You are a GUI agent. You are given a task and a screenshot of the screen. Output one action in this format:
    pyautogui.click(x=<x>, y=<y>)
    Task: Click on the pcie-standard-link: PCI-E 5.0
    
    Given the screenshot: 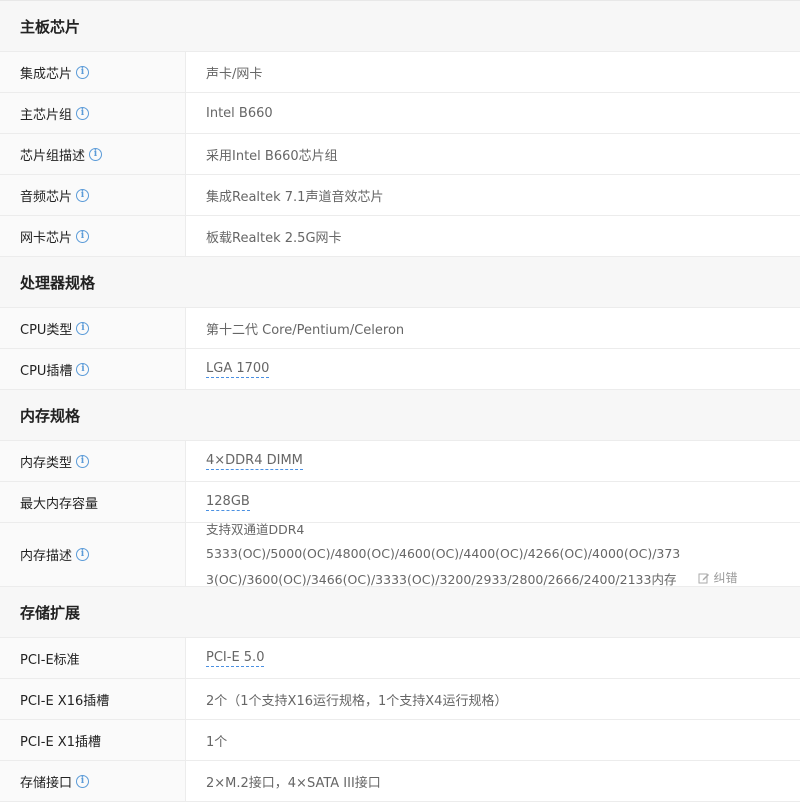 What is the action you would take?
    pyautogui.click(x=235, y=658)
    